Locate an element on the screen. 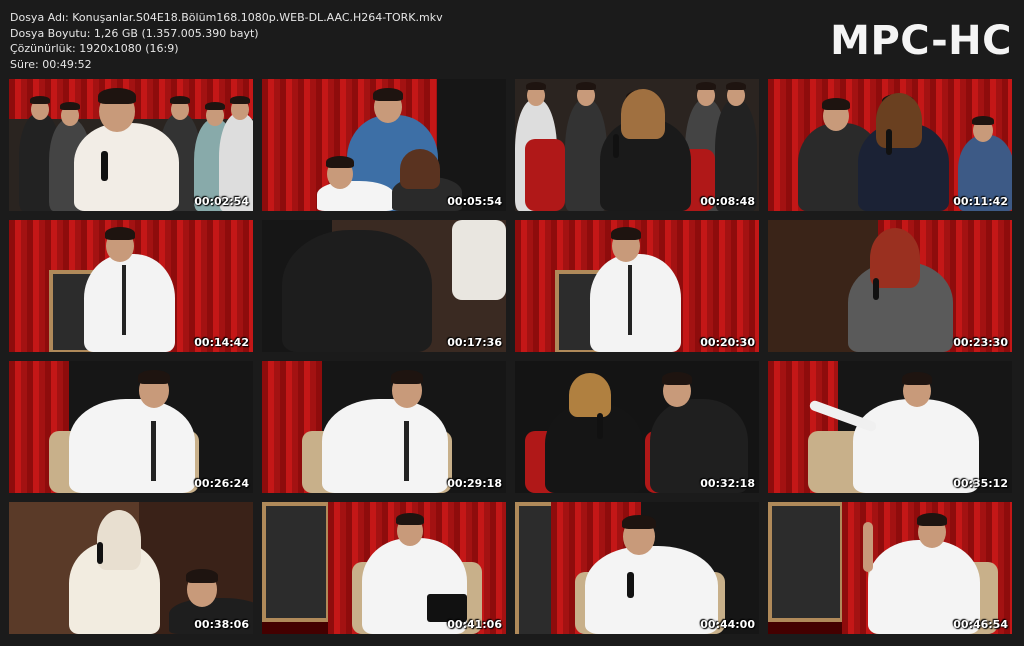  thumbnail-timestamp: 00:11:42 is located at coordinates (980, 201).